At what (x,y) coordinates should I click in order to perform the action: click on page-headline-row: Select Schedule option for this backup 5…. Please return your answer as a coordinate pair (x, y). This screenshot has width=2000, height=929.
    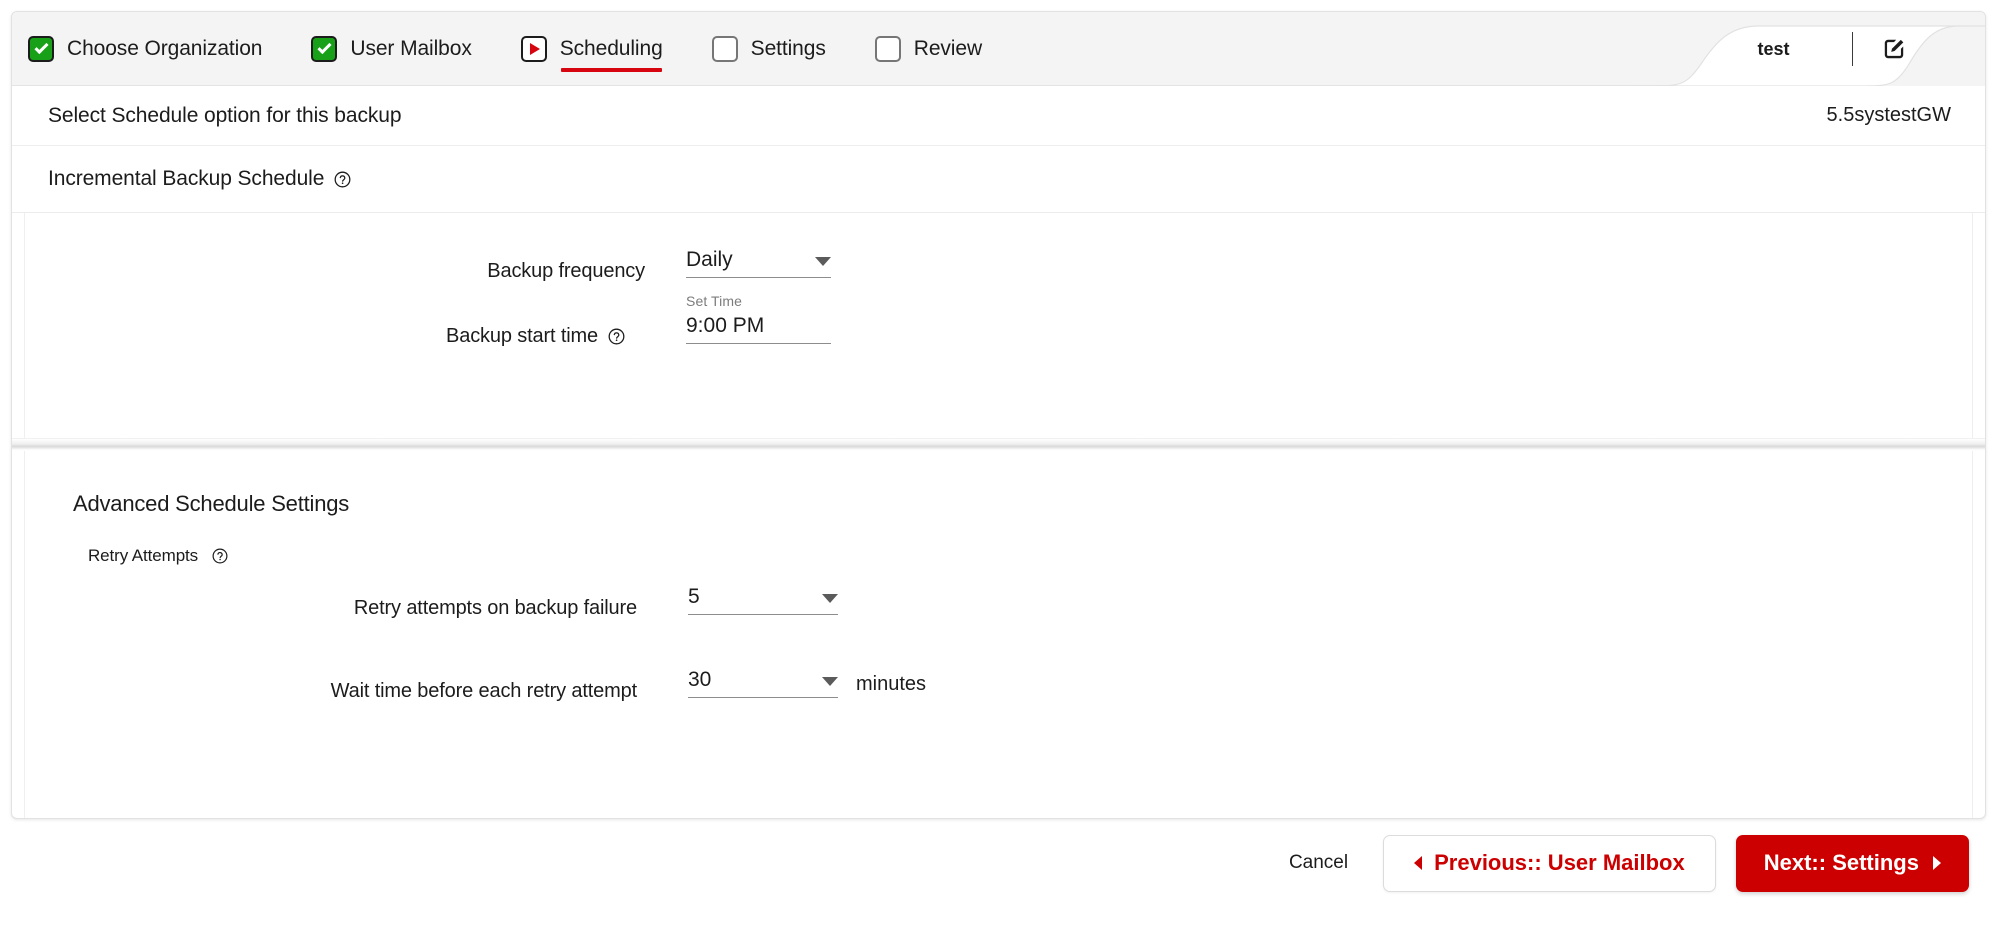
    Looking at the image, I should click on (998, 116).